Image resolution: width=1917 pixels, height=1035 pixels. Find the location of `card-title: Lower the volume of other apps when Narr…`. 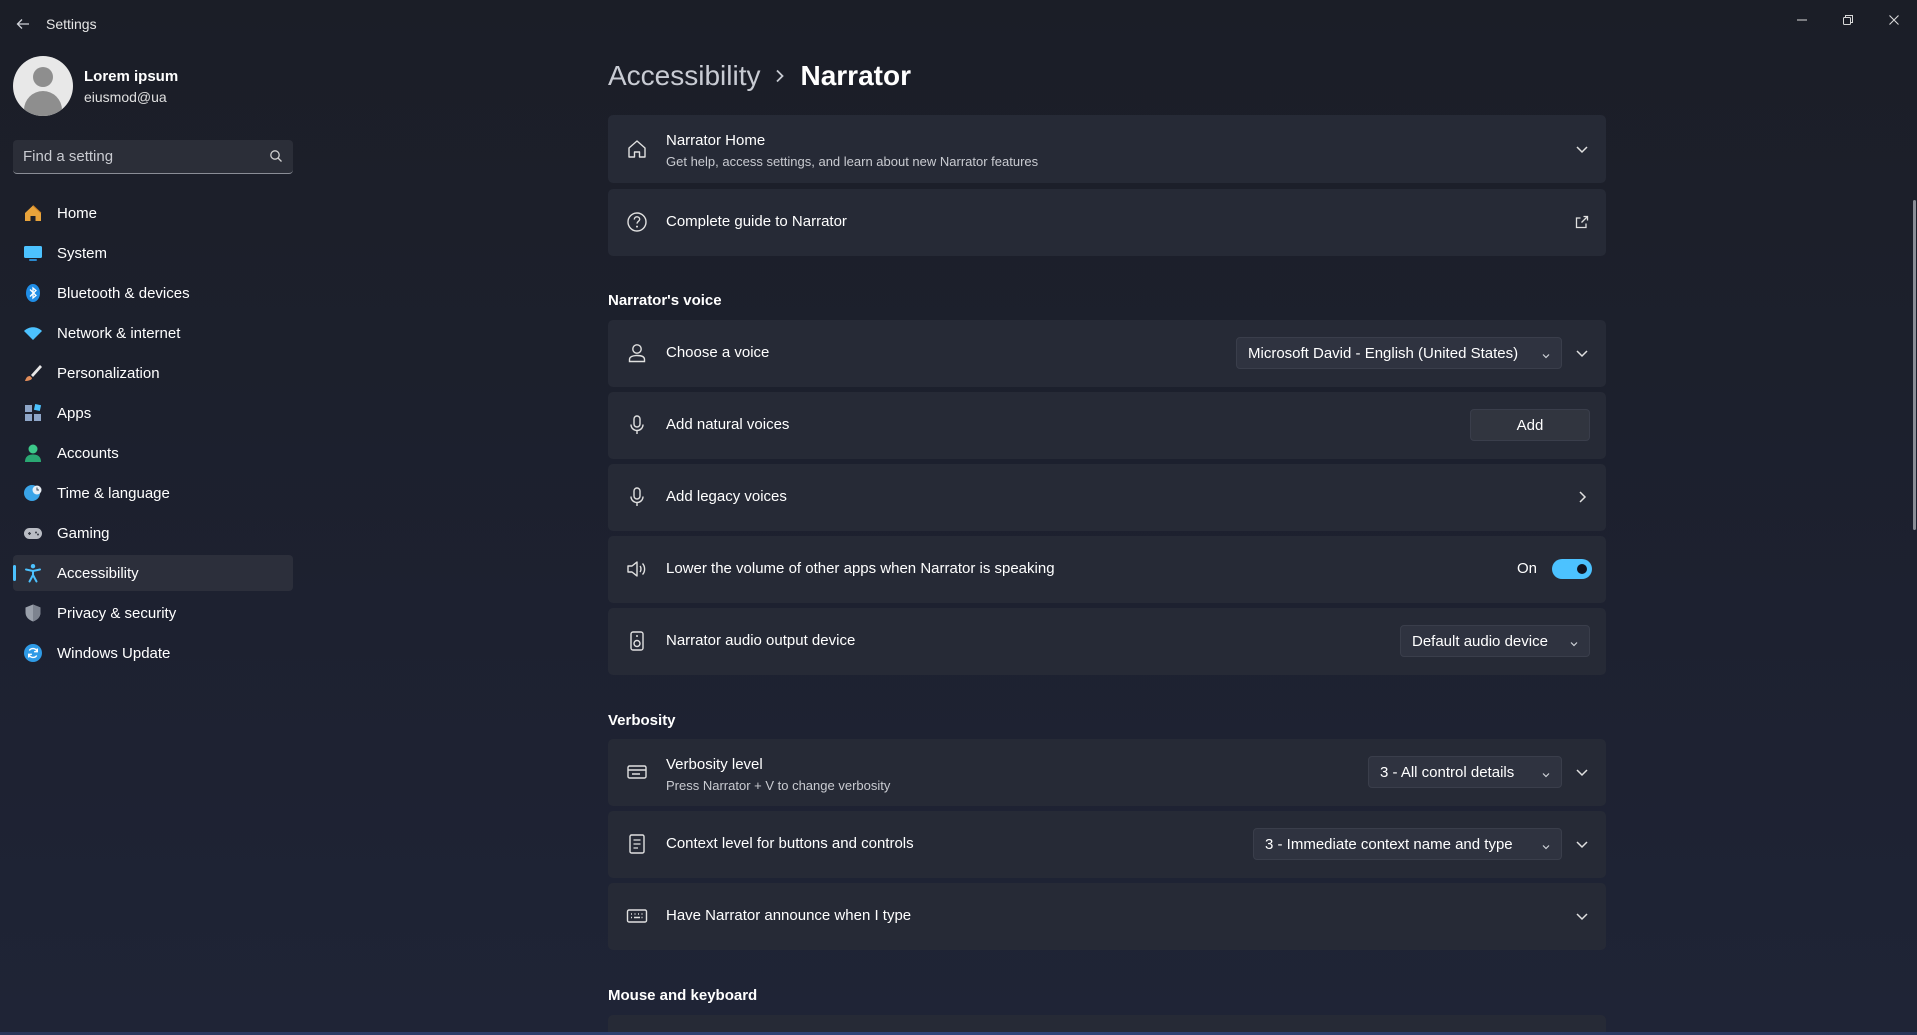

card-title: Lower the volume of other apps when Narr… is located at coordinates (860, 568).